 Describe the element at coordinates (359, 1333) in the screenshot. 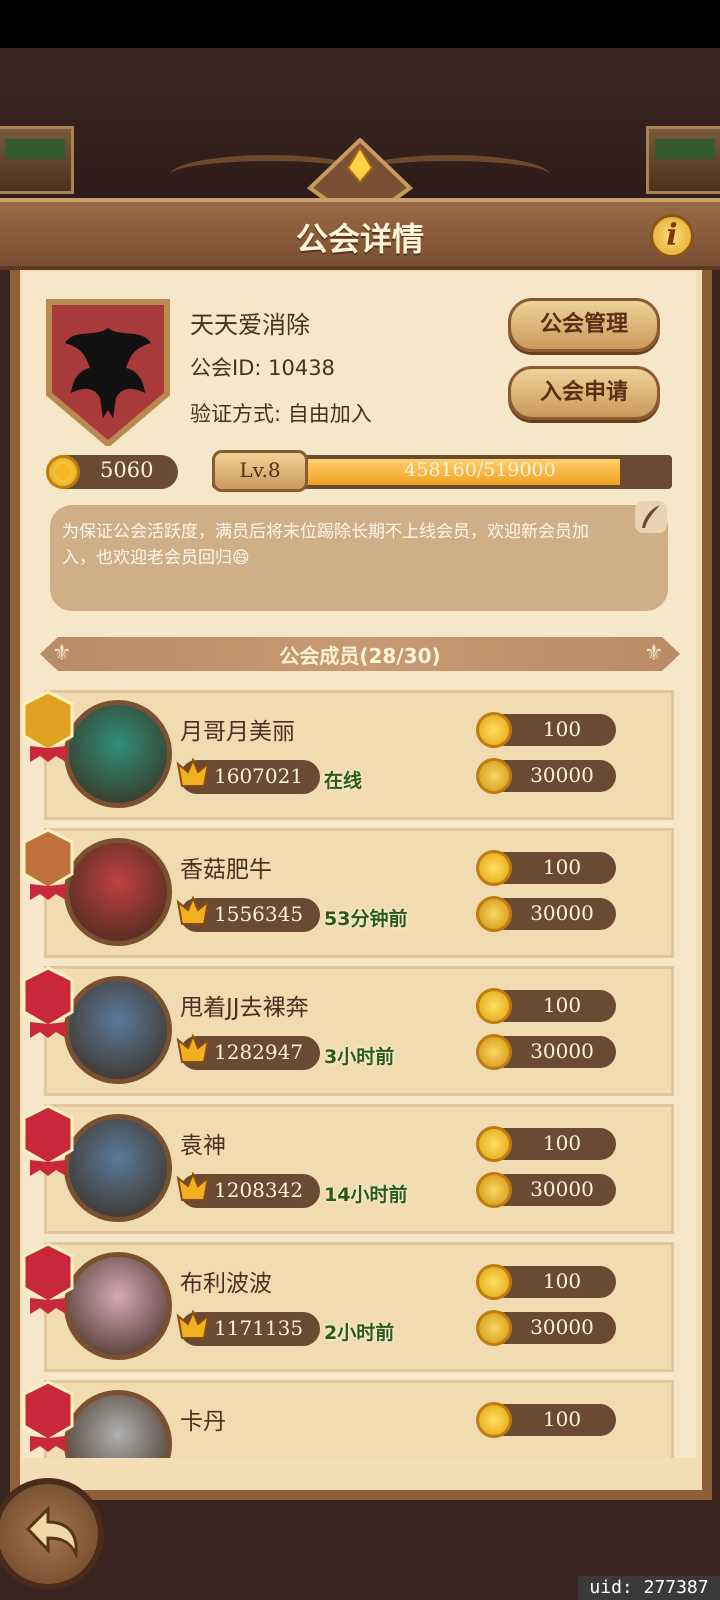

I see `member-status: 2小时前` at that location.